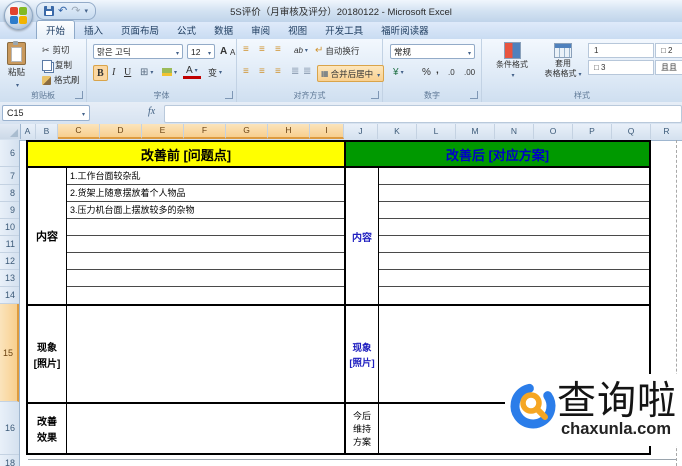 Image resolution: width=682 pixels, height=466 pixels. Describe the element at coordinates (151, 111) in the screenshot. I see `insert-function-icon: fx` at that location.